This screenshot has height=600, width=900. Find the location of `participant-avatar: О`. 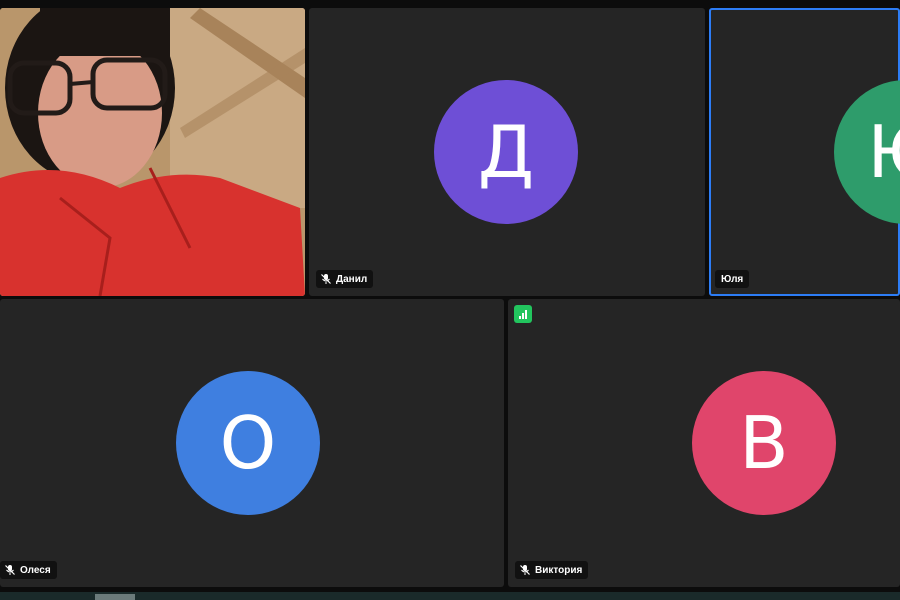

participant-avatar: О is located at coordinates (248, 443).